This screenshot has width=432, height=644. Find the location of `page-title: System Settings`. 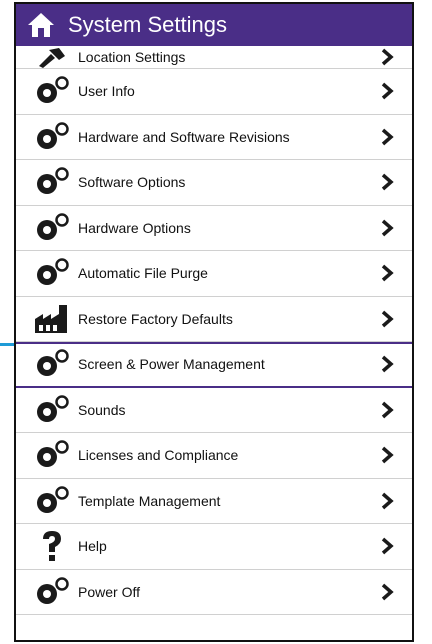

page-title: System Settings is located at coordinates (147, 24).